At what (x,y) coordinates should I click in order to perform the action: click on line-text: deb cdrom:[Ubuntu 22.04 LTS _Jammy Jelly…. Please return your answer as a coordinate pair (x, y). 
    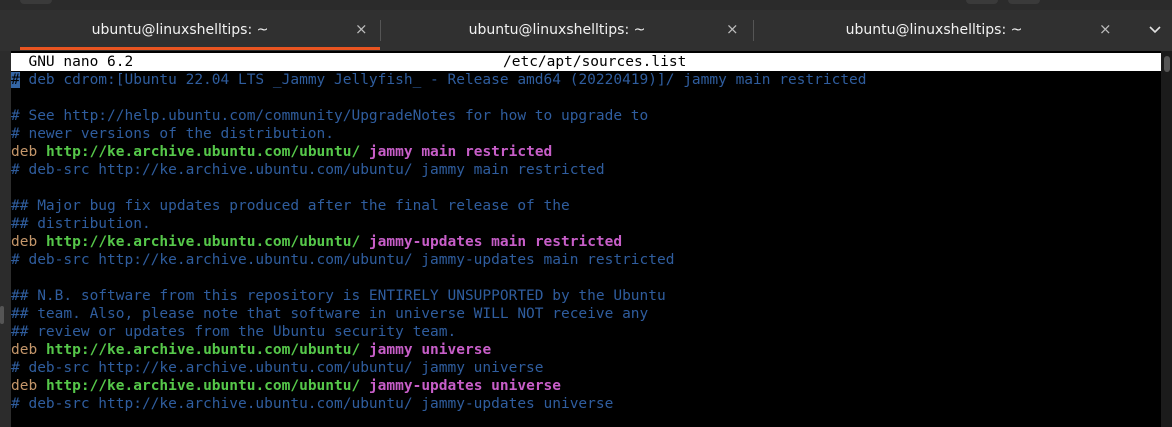
    Looking at the image, I should click on (443, 80).